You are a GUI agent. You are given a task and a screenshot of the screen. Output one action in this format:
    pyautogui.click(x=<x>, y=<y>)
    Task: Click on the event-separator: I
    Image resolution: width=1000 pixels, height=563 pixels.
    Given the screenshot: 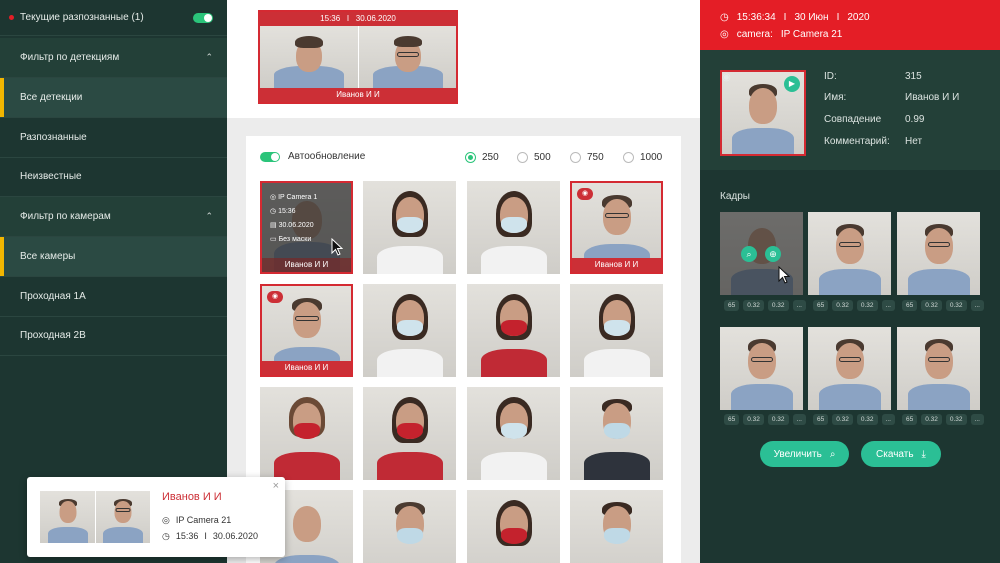 What is the action you would take?
    pyautogui.click(x=785, y=17)
    